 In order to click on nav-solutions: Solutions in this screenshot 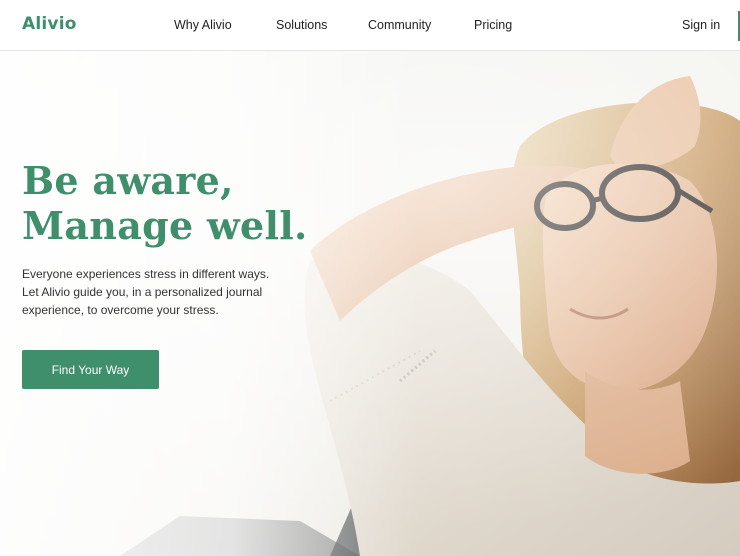, I will do `click(301, 25)`.